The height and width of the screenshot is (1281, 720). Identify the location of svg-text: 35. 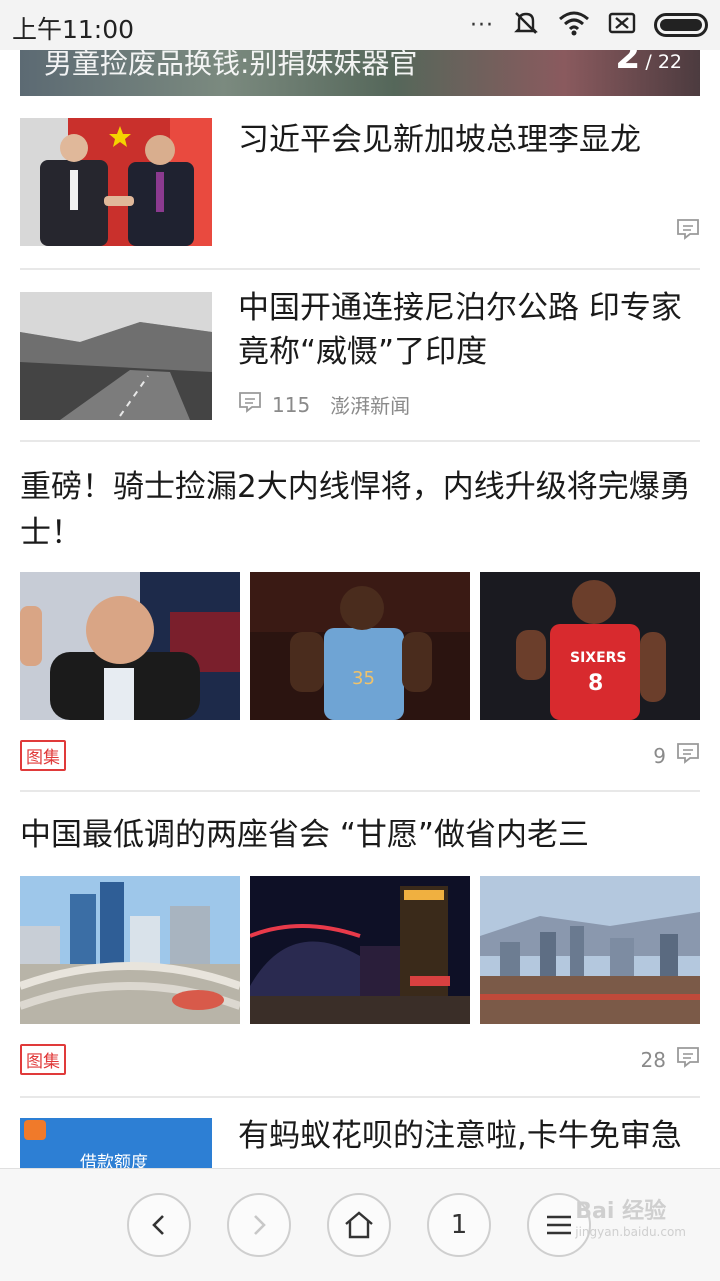
(363, 678).